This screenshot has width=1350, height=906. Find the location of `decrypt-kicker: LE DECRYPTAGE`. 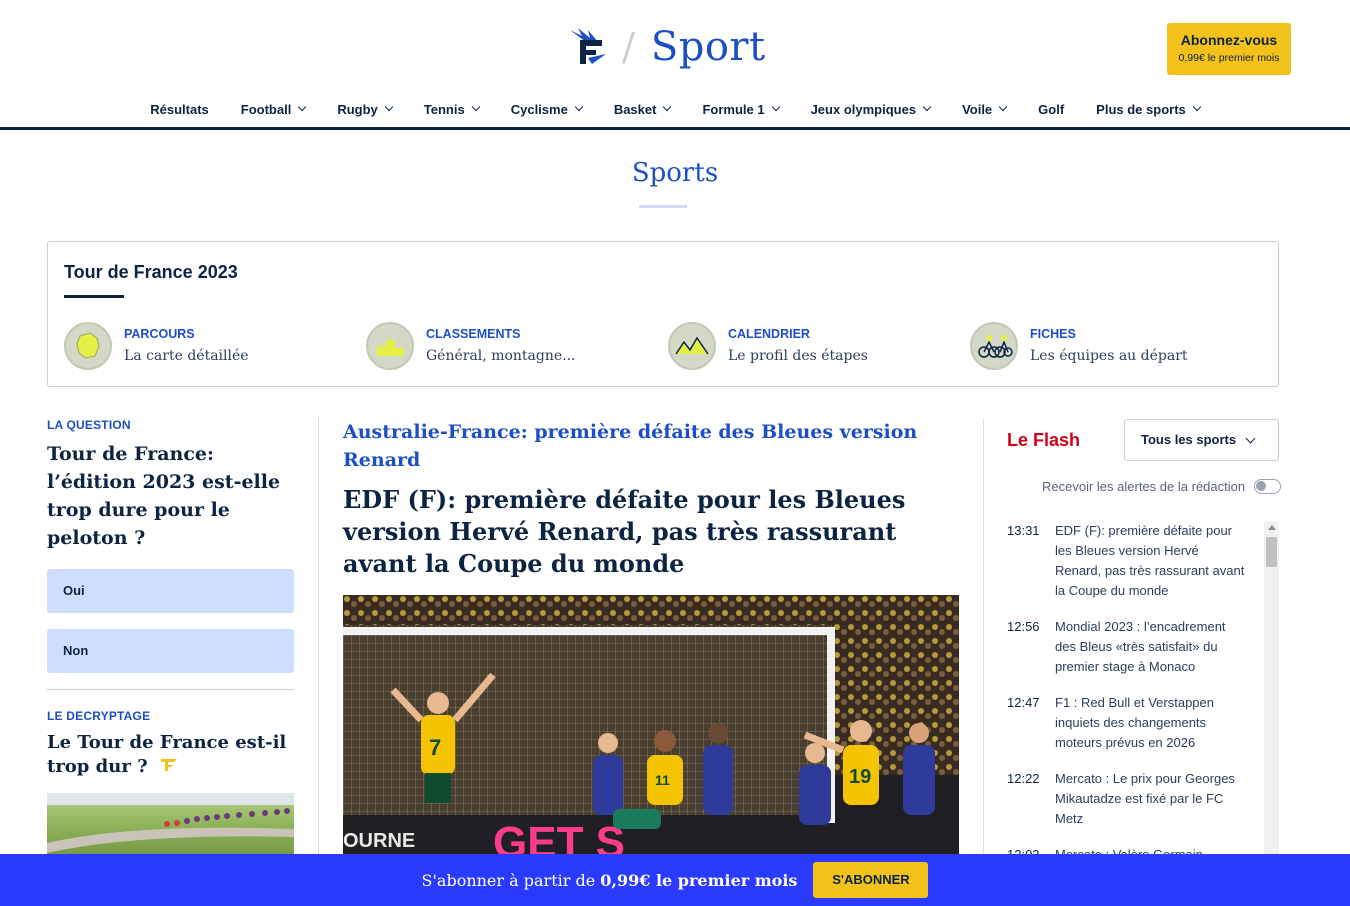

decrypt-kicker: LE DECRYPTAGE is located at coordinates (99, 716).